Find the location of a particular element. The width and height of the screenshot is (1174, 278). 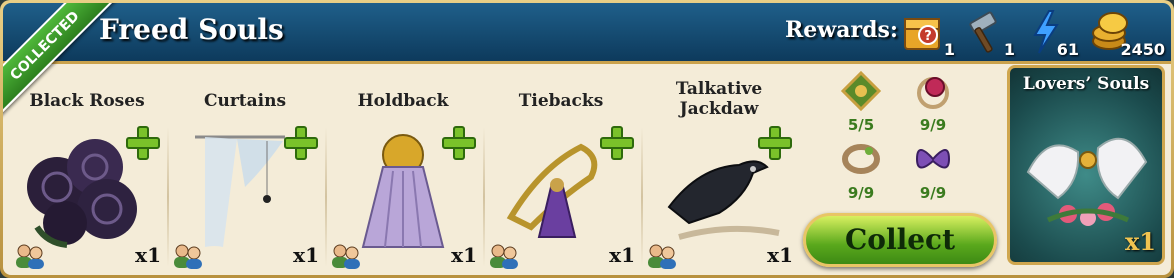

item-holdback: Holdback x1 is located at coordinates (403, 171).